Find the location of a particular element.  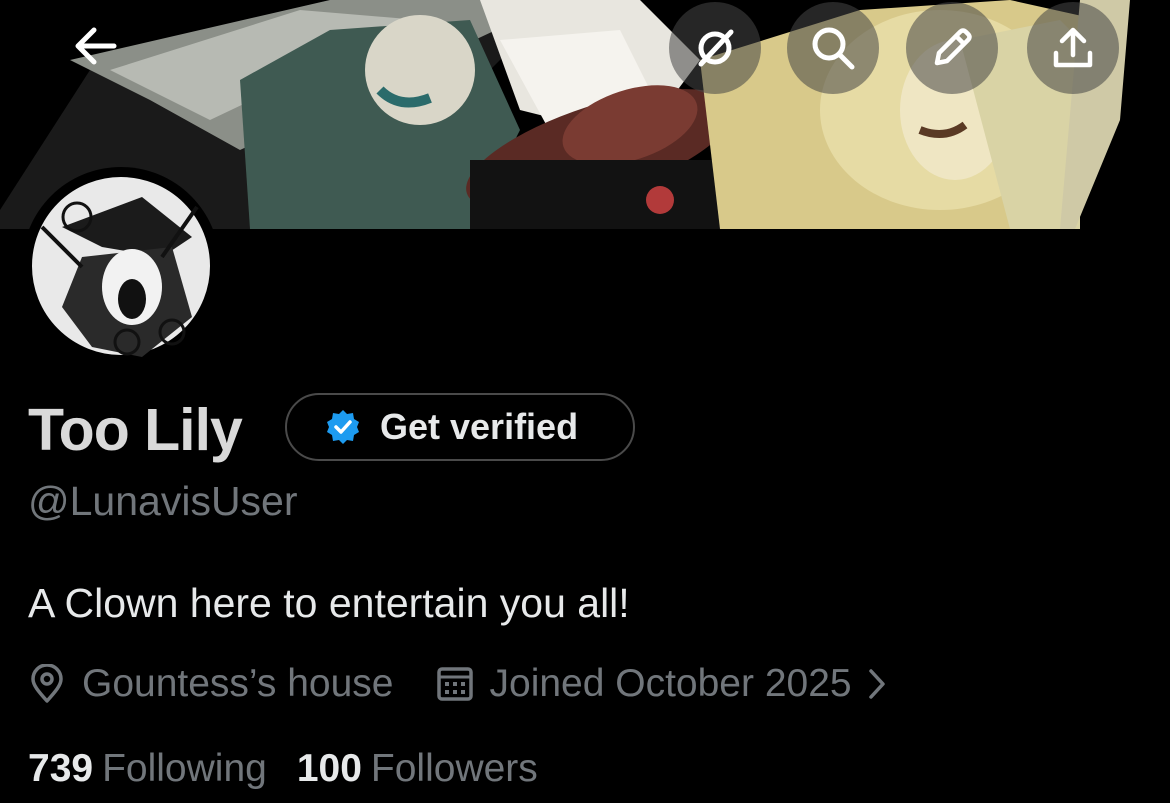

search-button is located at coordinates (833, 48).